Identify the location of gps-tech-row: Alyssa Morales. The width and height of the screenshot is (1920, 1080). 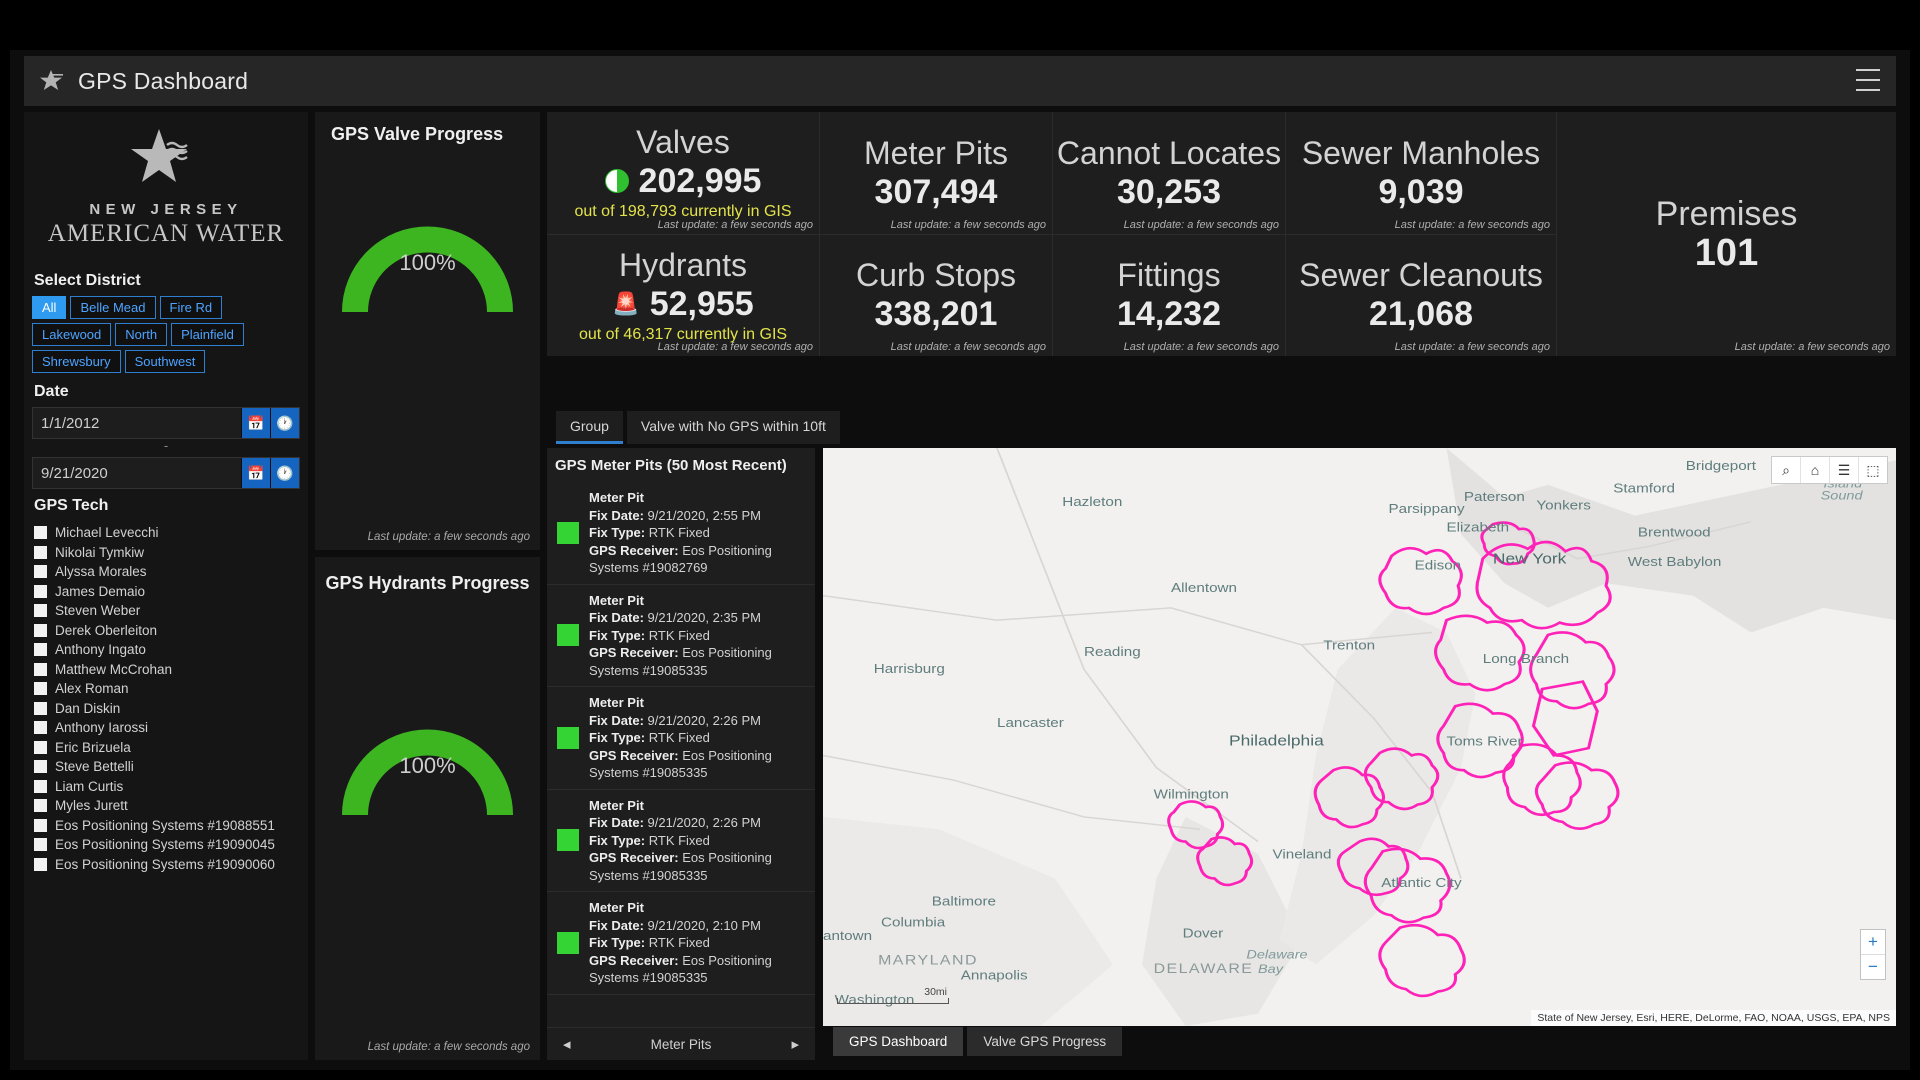
(171, 572).